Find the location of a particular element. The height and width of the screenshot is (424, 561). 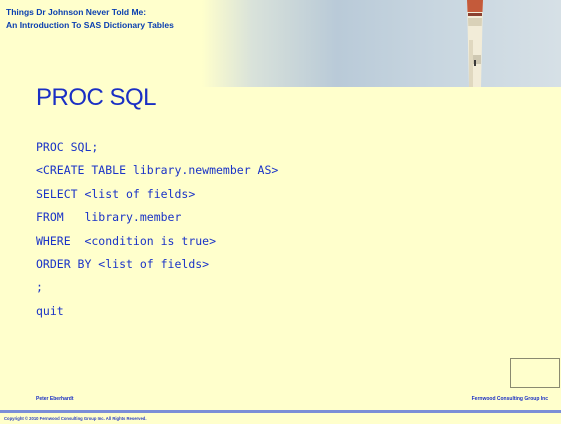

code-line: FROM library.member is located at coordinates (109, 217).